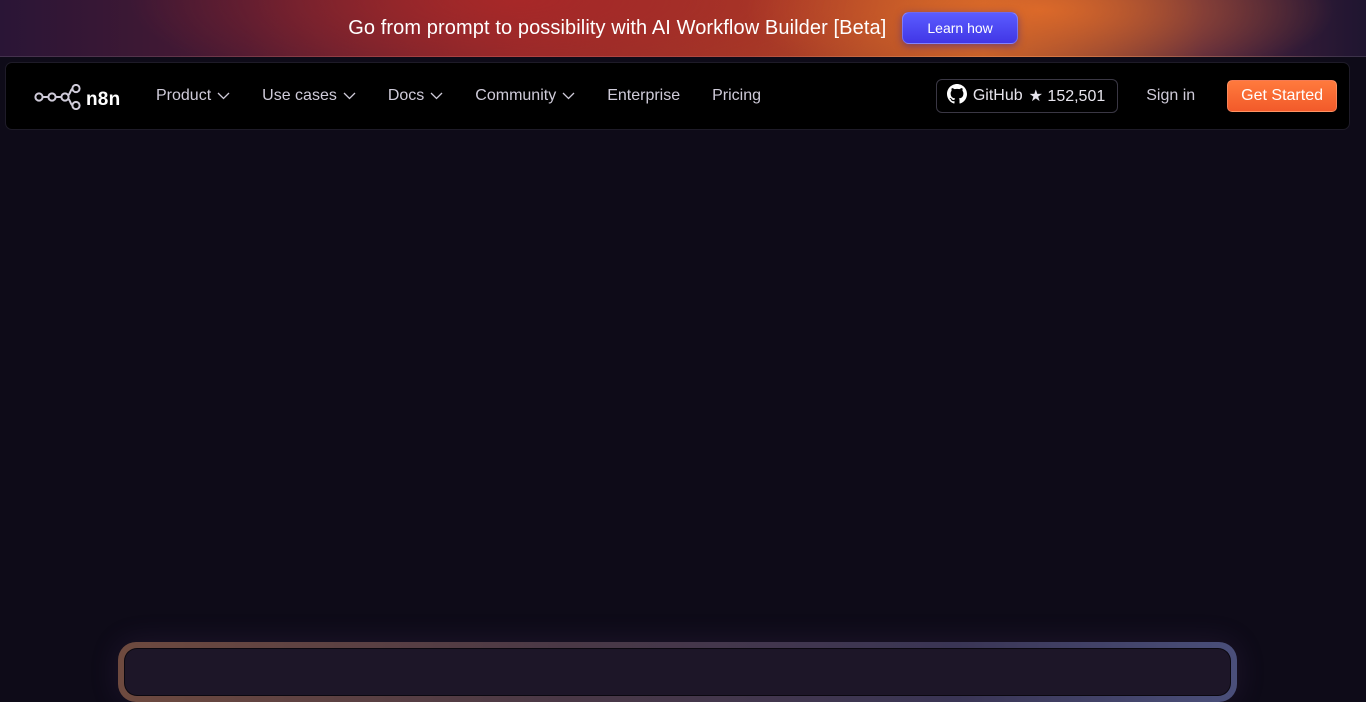 This screenshot has height=702, width=1366. What do you see at coordinates (1170, 96) in the screenshot?
I see `sign-in-link: Sign in` at bounding box center [1170, 96].